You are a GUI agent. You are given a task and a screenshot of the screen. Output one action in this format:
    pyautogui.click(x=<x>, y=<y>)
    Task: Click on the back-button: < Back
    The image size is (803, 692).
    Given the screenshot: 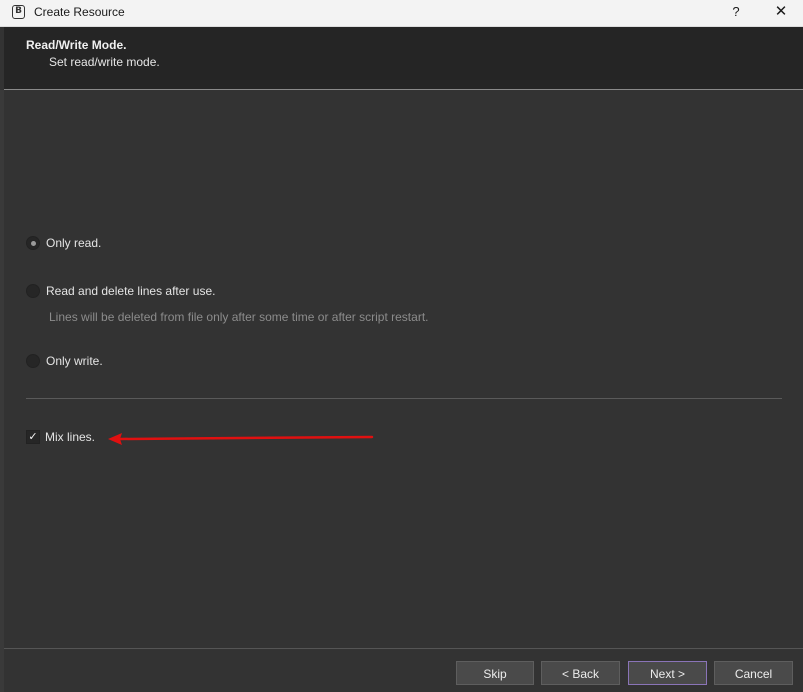 What is the action you would take?
    pyautogui.click(x=580, y=673)
    